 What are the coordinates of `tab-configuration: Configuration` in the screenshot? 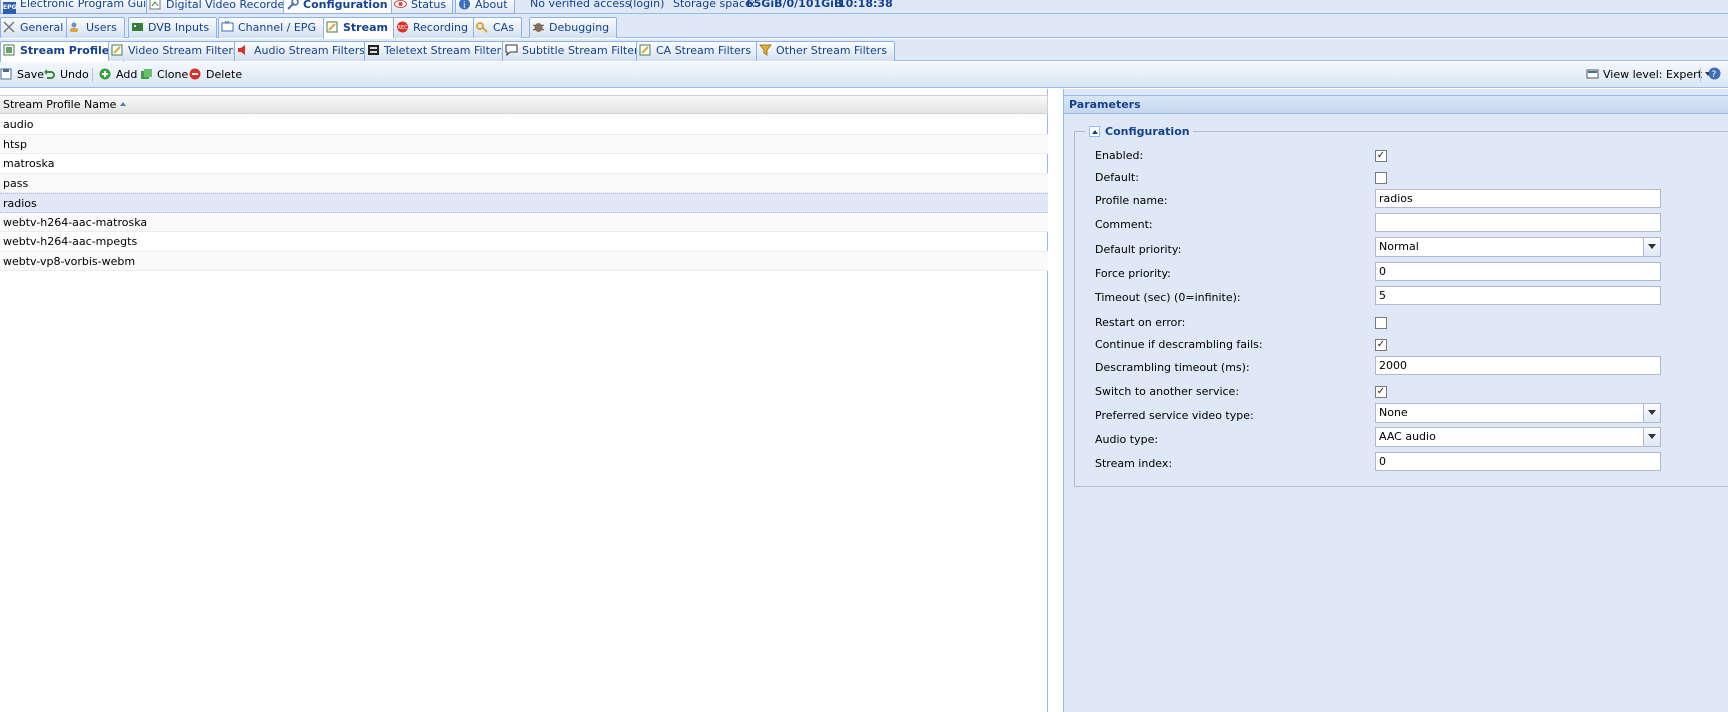 It's located at (339, 7).